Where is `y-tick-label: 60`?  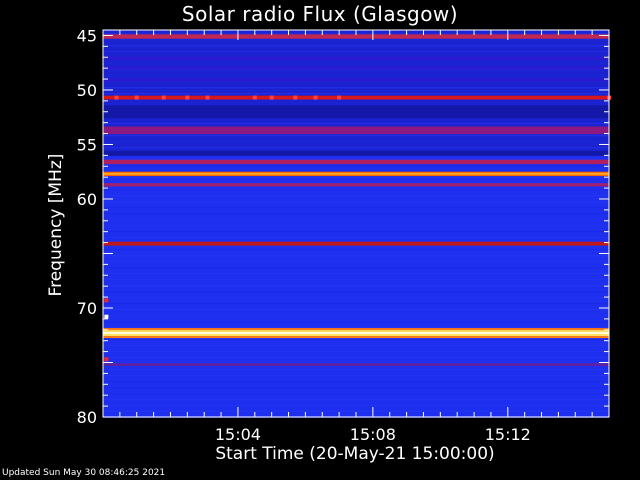 y-tick-label: 60 is located at coordinates (87, 199).